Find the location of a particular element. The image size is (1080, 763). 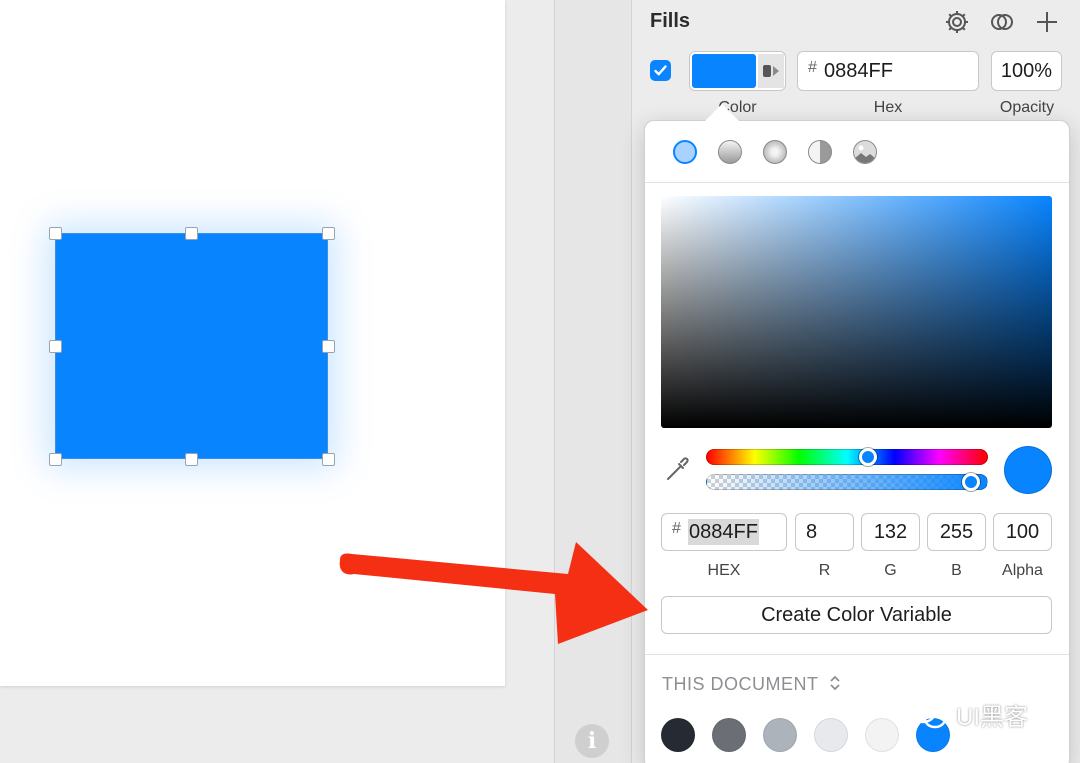

alpha-input: 100 is located at coordinates (1022, 532).